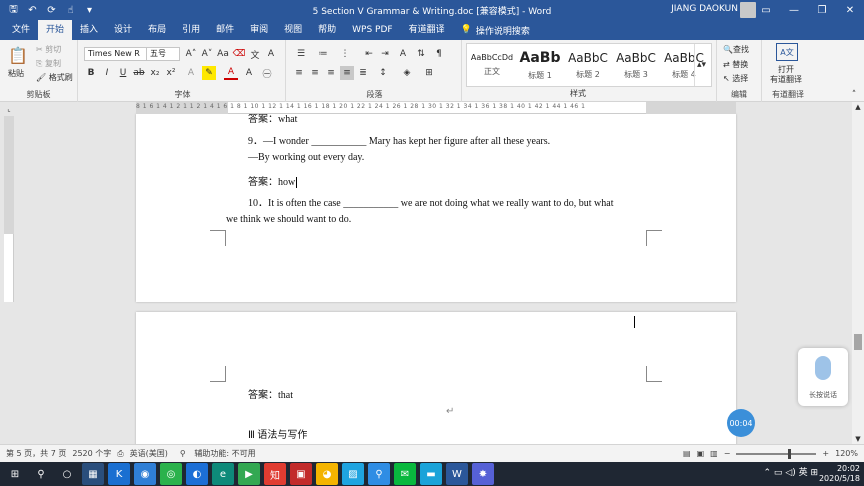  What do you see at coordinates (301, 54) in the screenshot?
I see `bullets-icon: ☰` at bounding box center [301, 54].